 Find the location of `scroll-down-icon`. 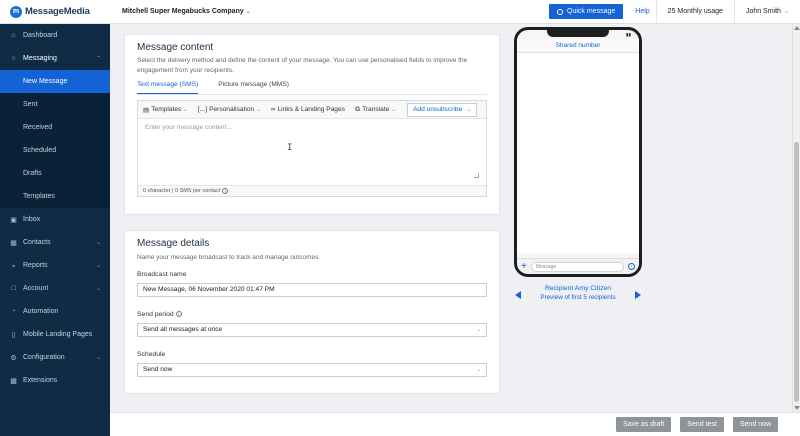

scroll-down-icon is located at coordinates (797, 408).